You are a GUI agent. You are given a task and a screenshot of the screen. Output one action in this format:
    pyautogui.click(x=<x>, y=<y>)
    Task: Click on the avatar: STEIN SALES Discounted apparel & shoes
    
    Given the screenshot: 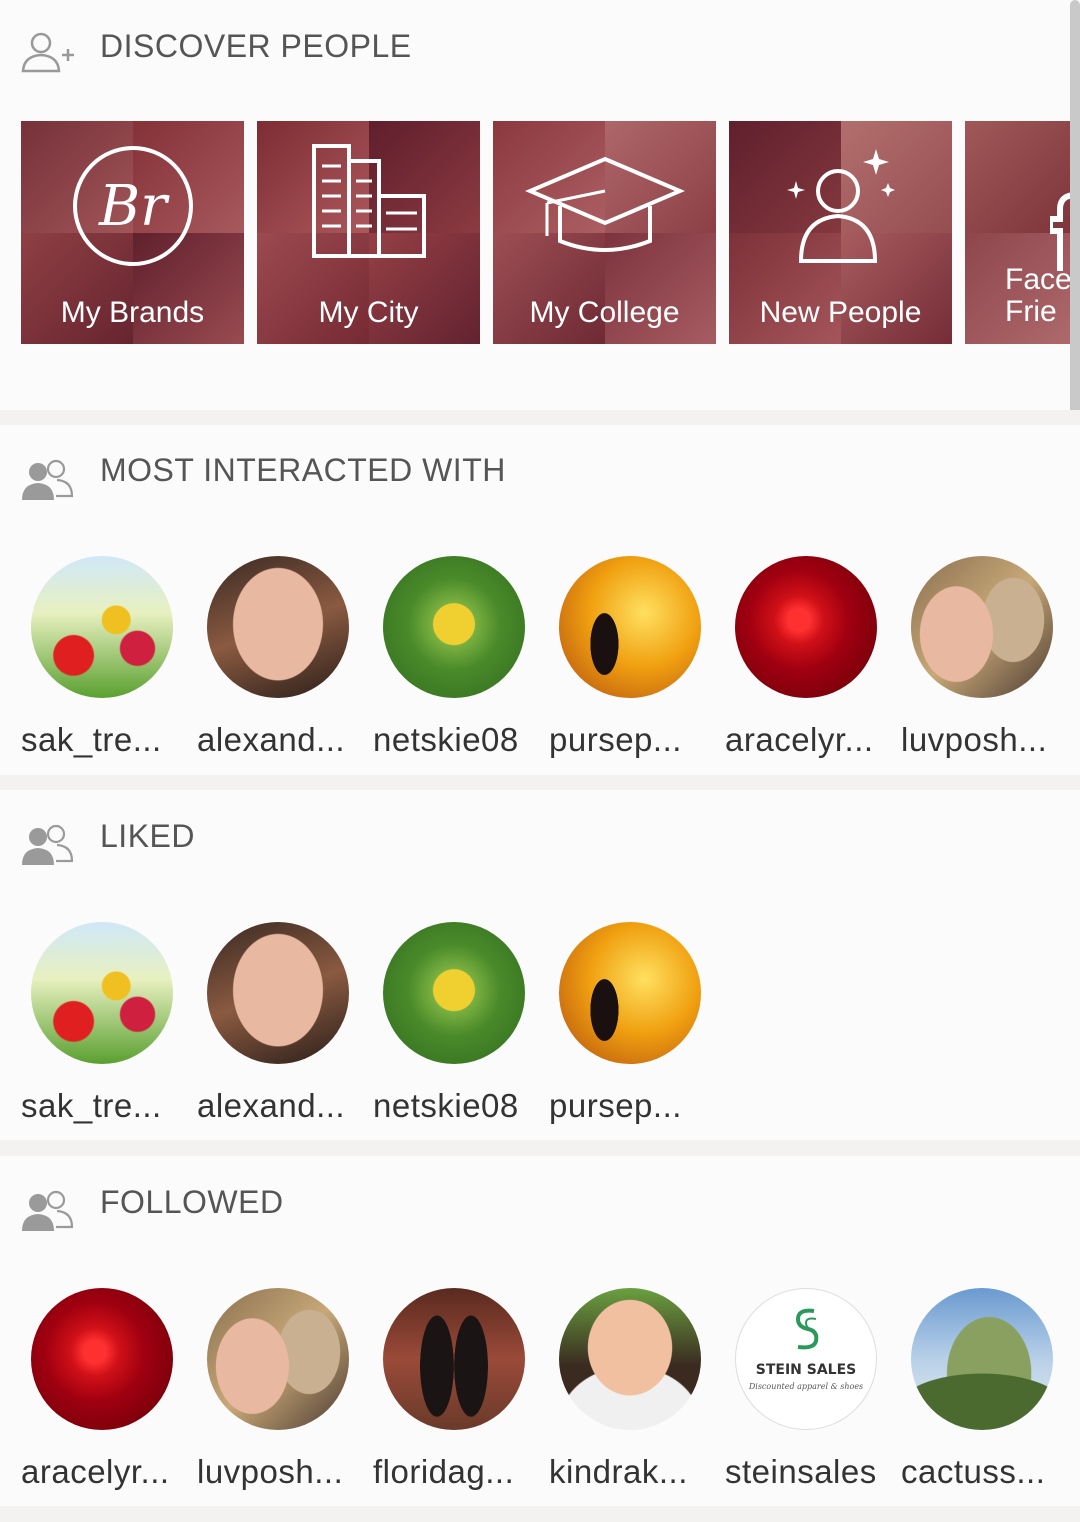 What is the action you would take?
    pyautogui.click(x=806, y=1359)
    